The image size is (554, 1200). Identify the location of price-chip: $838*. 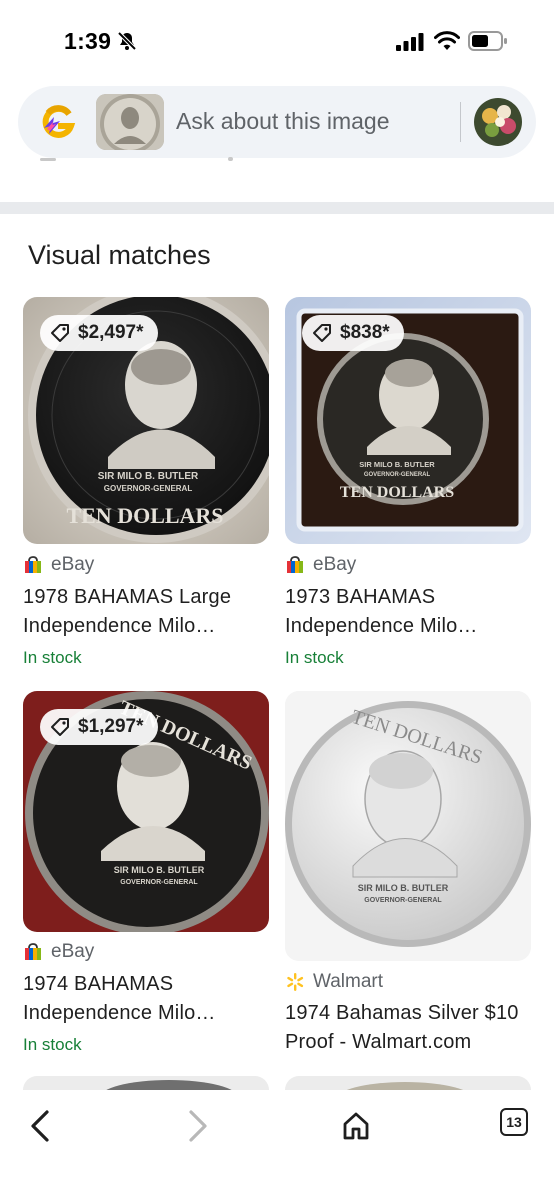
(353, 333).